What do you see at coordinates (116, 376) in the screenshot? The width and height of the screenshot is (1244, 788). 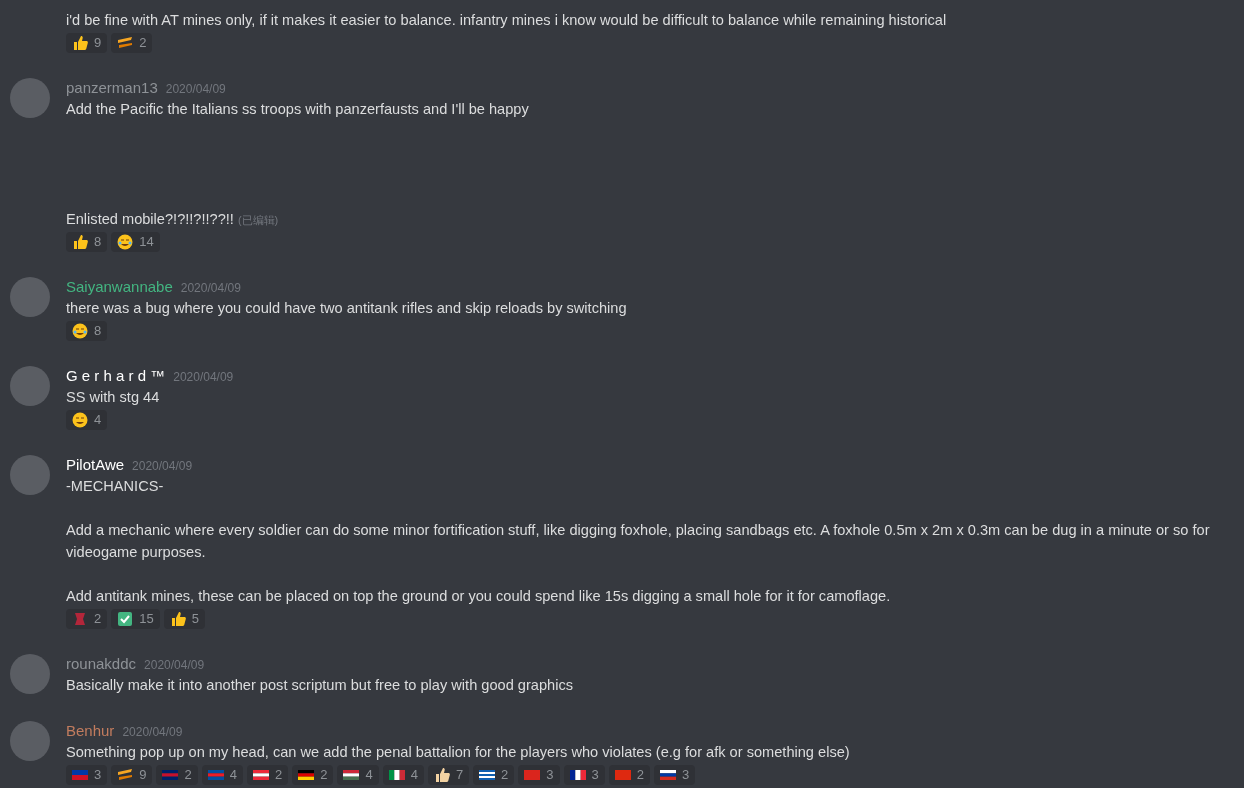 I see `username: G e r h a r d ™` at bounding box center [116, 376].